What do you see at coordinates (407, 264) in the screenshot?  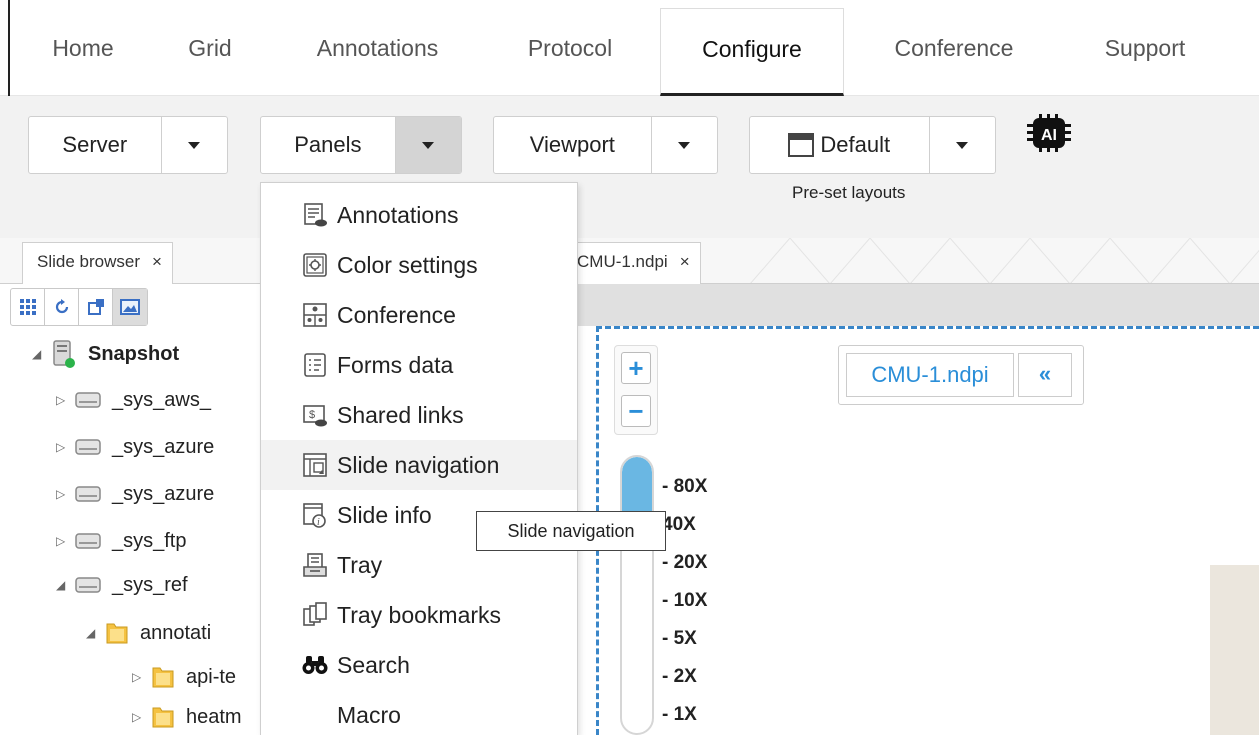 I see `menu-item-label: Color settings` at bounding box center [407, 264].